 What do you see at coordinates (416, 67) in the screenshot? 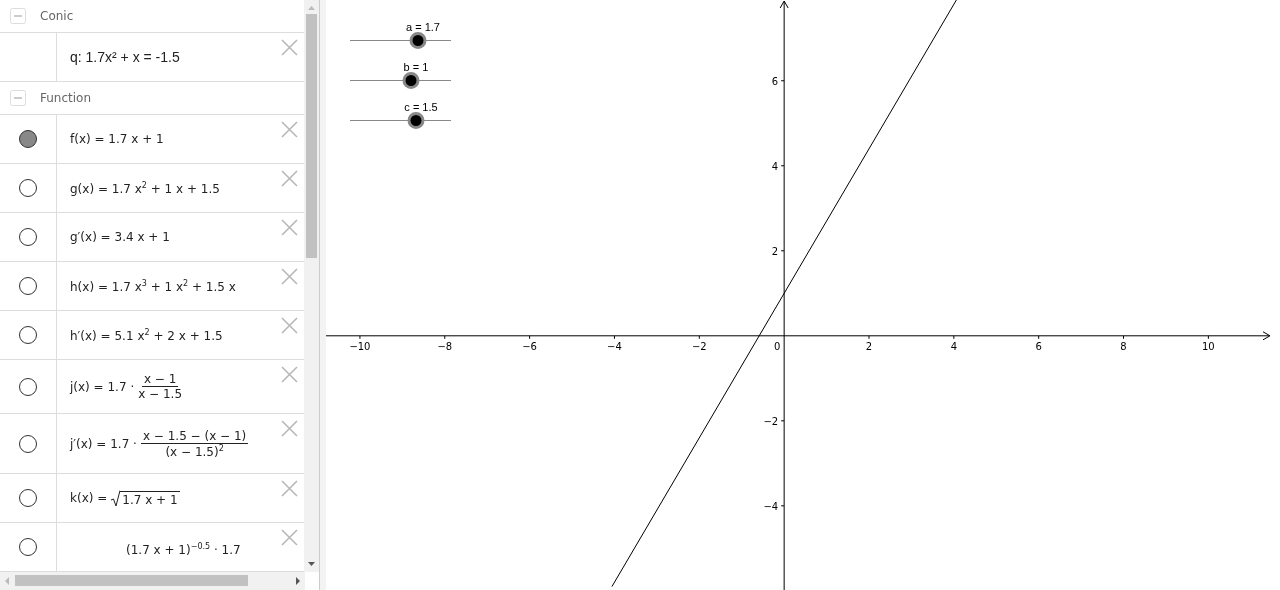
I see `slider-label: b = 1` at bounding box center [416, 67].